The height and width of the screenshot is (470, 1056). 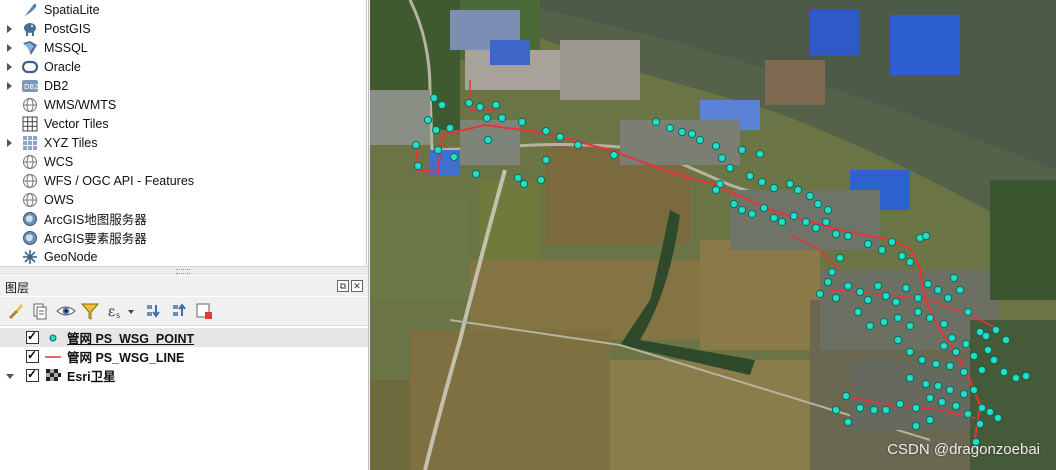 I want to click on browser-item-label: WMS/WMTS, so click(x=80, y=104).